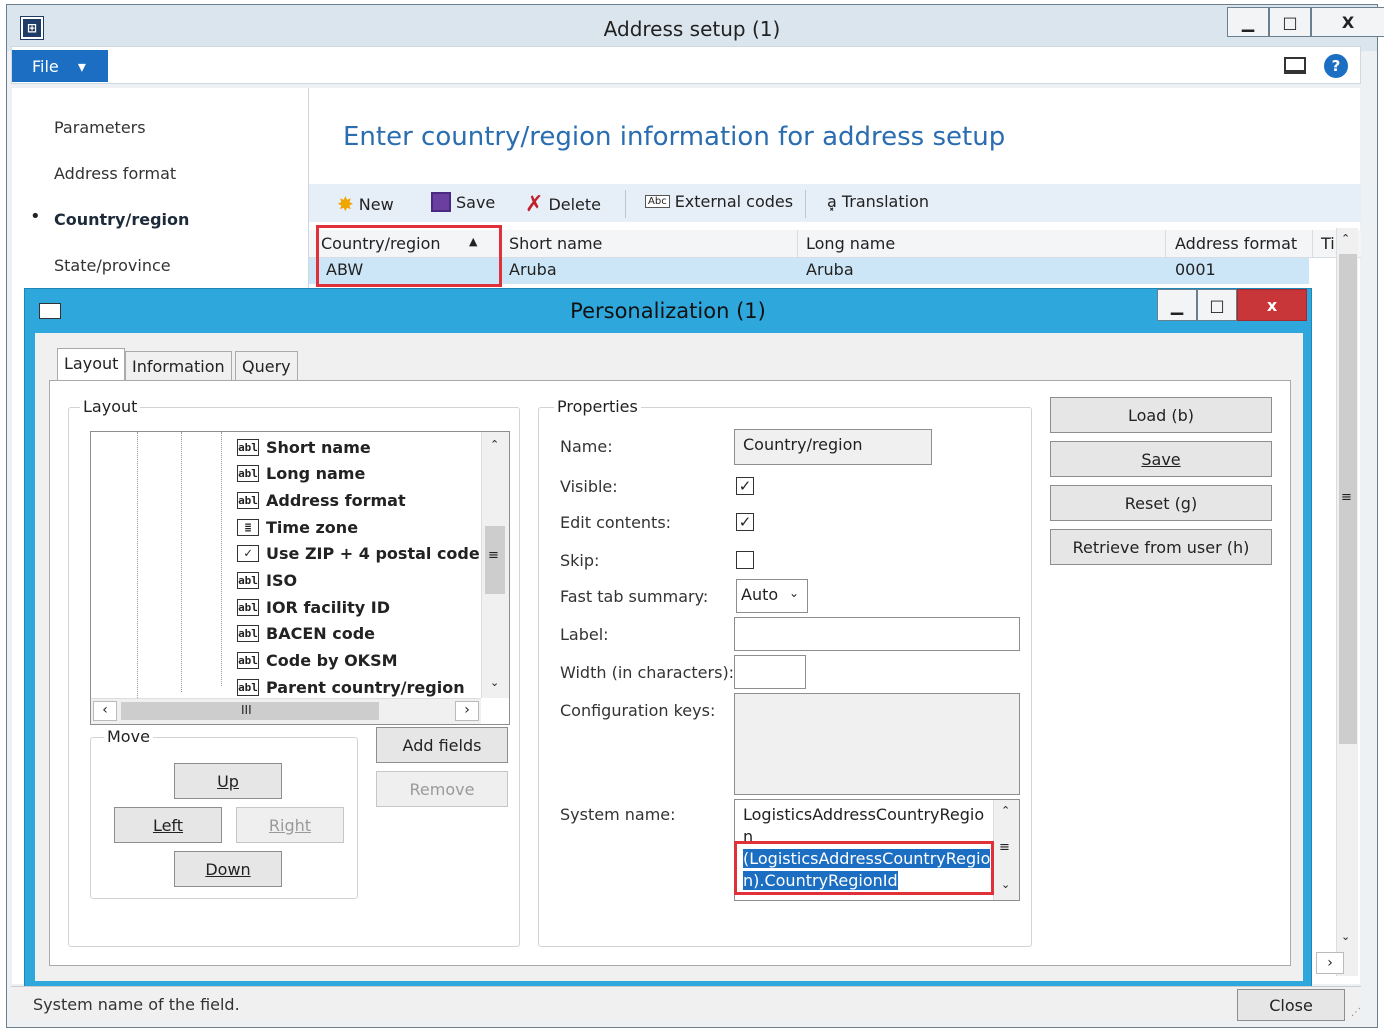  I want to click on tab-query: Query, so click(266, 366).